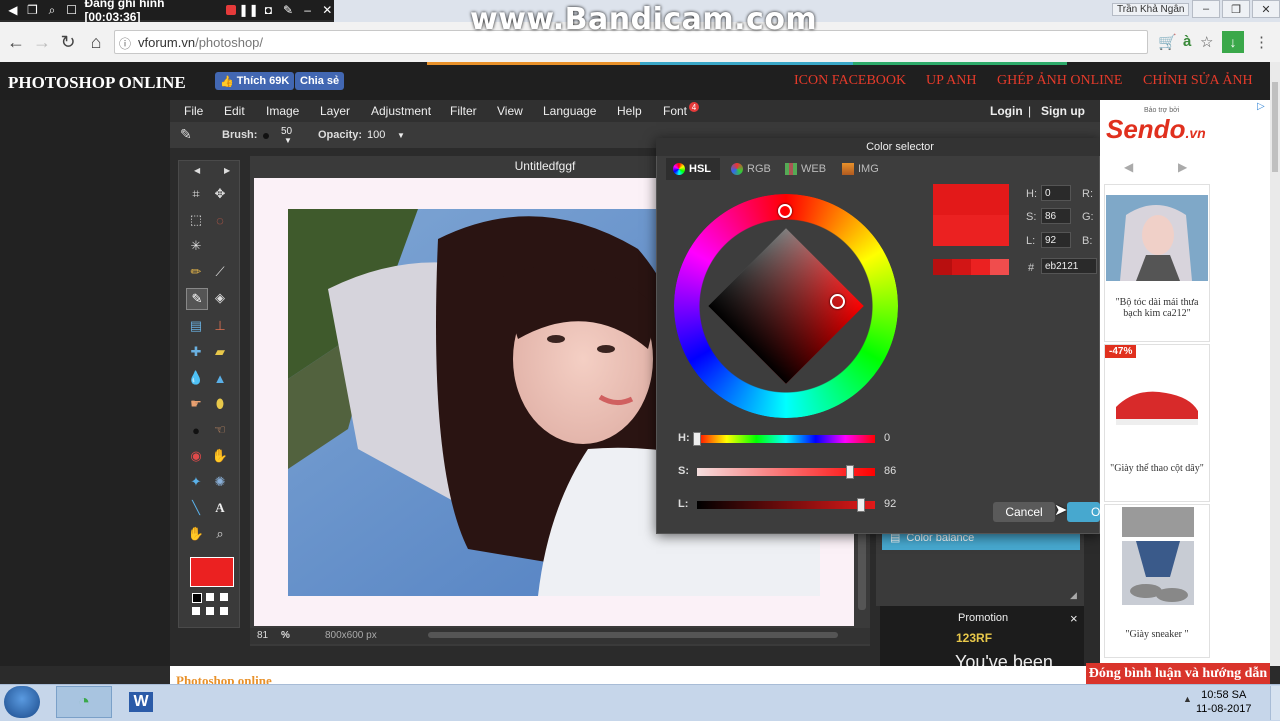 This screenshot has height=721, width=1280. I want to click on ad-prev-icon: ◀, so click(1128, 167).